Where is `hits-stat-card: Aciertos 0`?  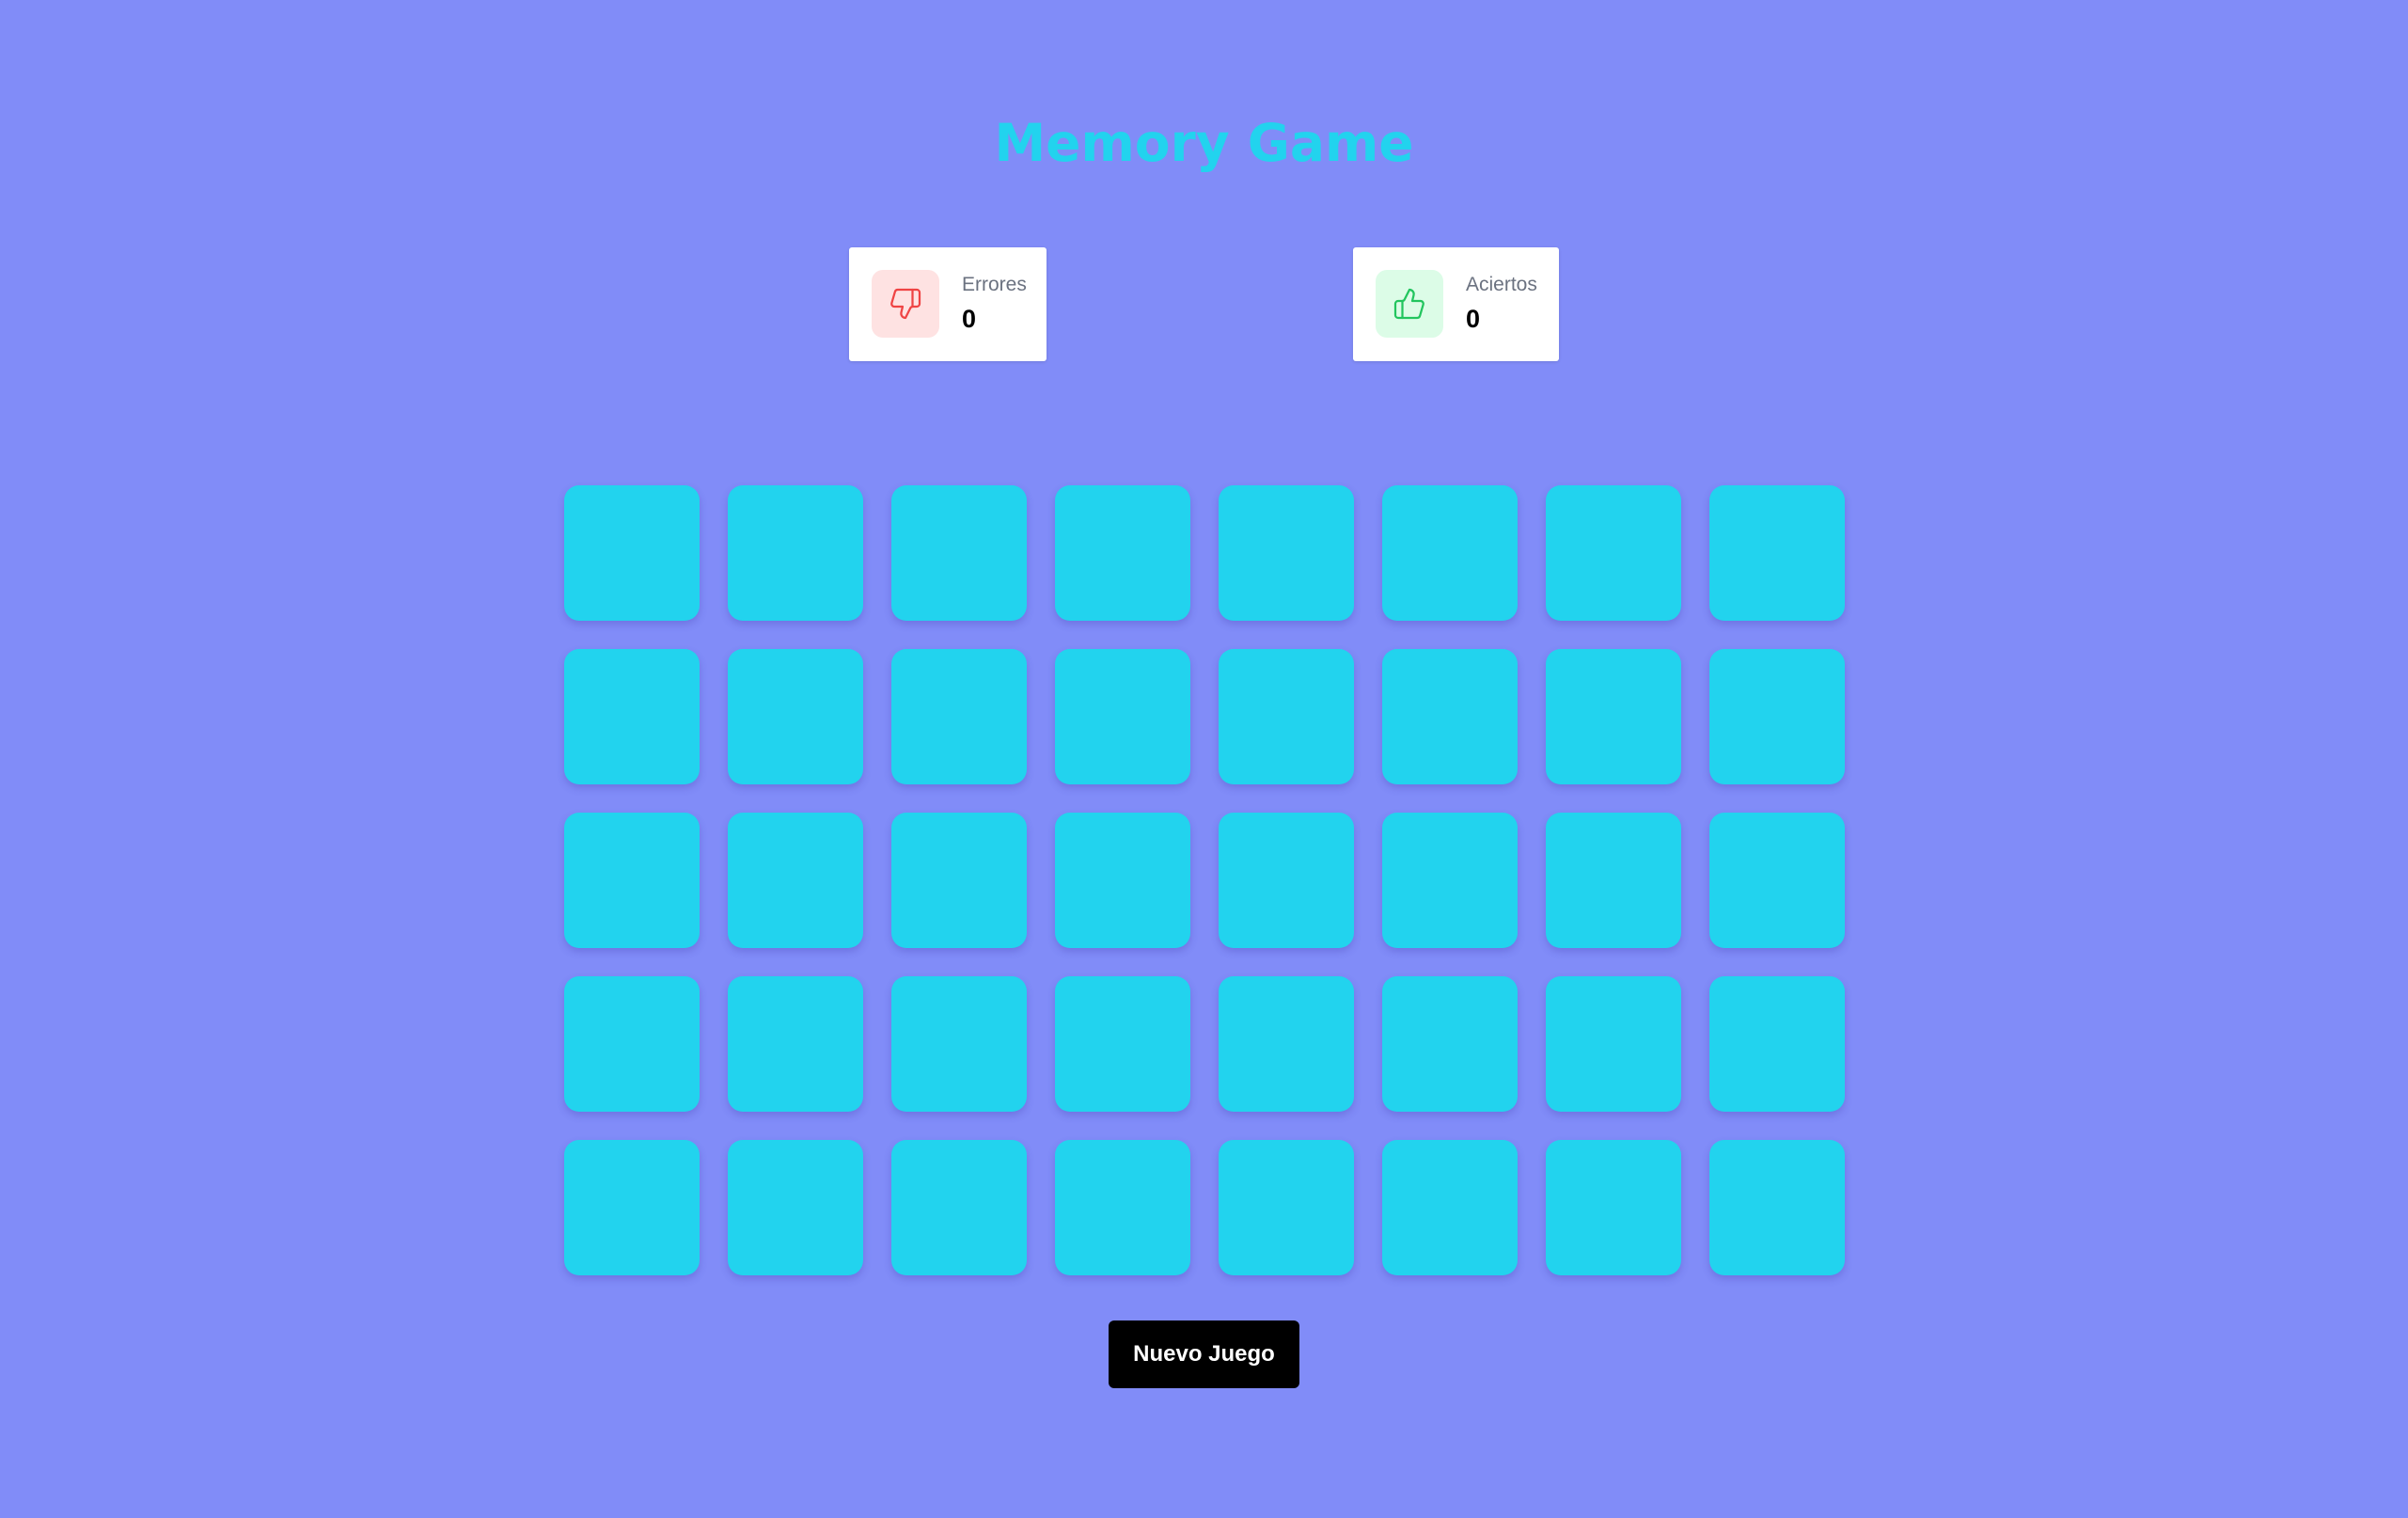 hits-stat-card: Aciertos 0 is located at coordinates (1456, 304).